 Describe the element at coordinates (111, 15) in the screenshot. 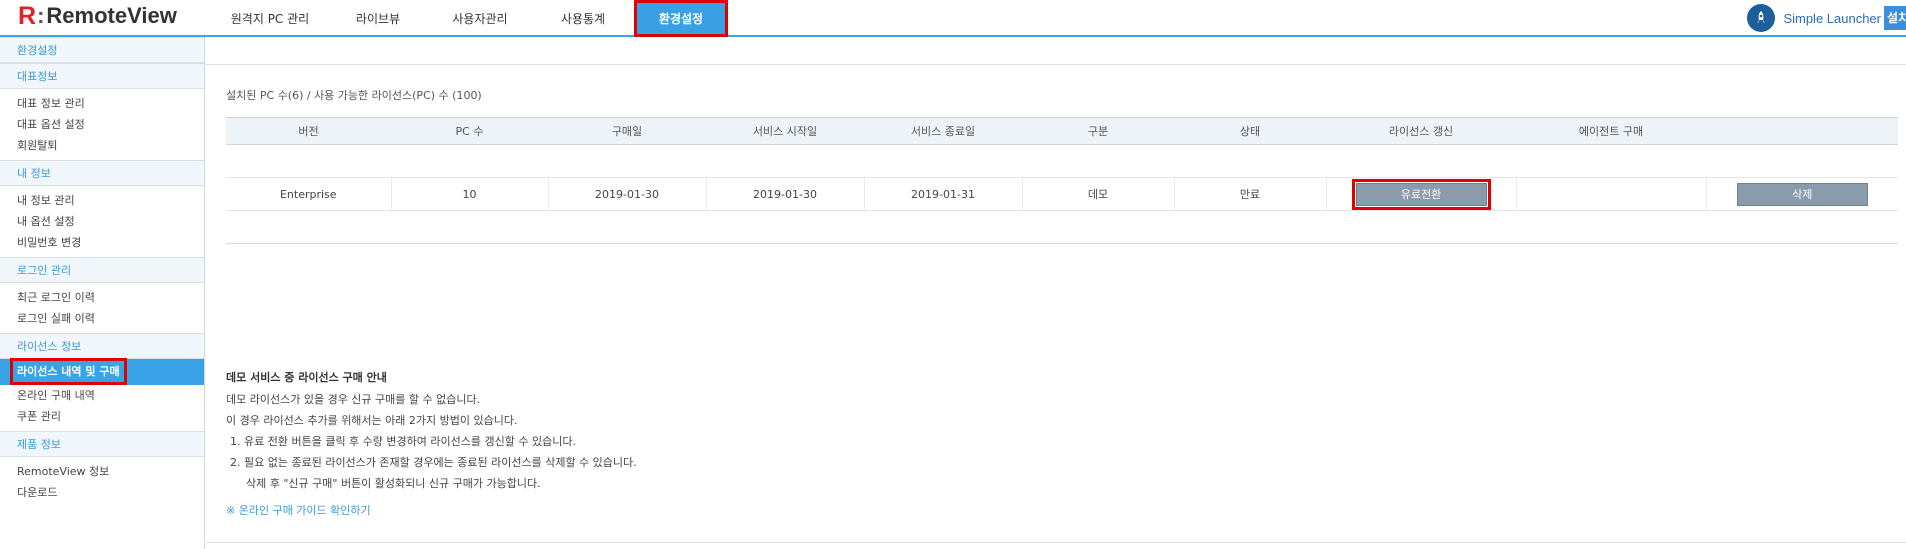

I see `logo-text: RemoteView` at that location.